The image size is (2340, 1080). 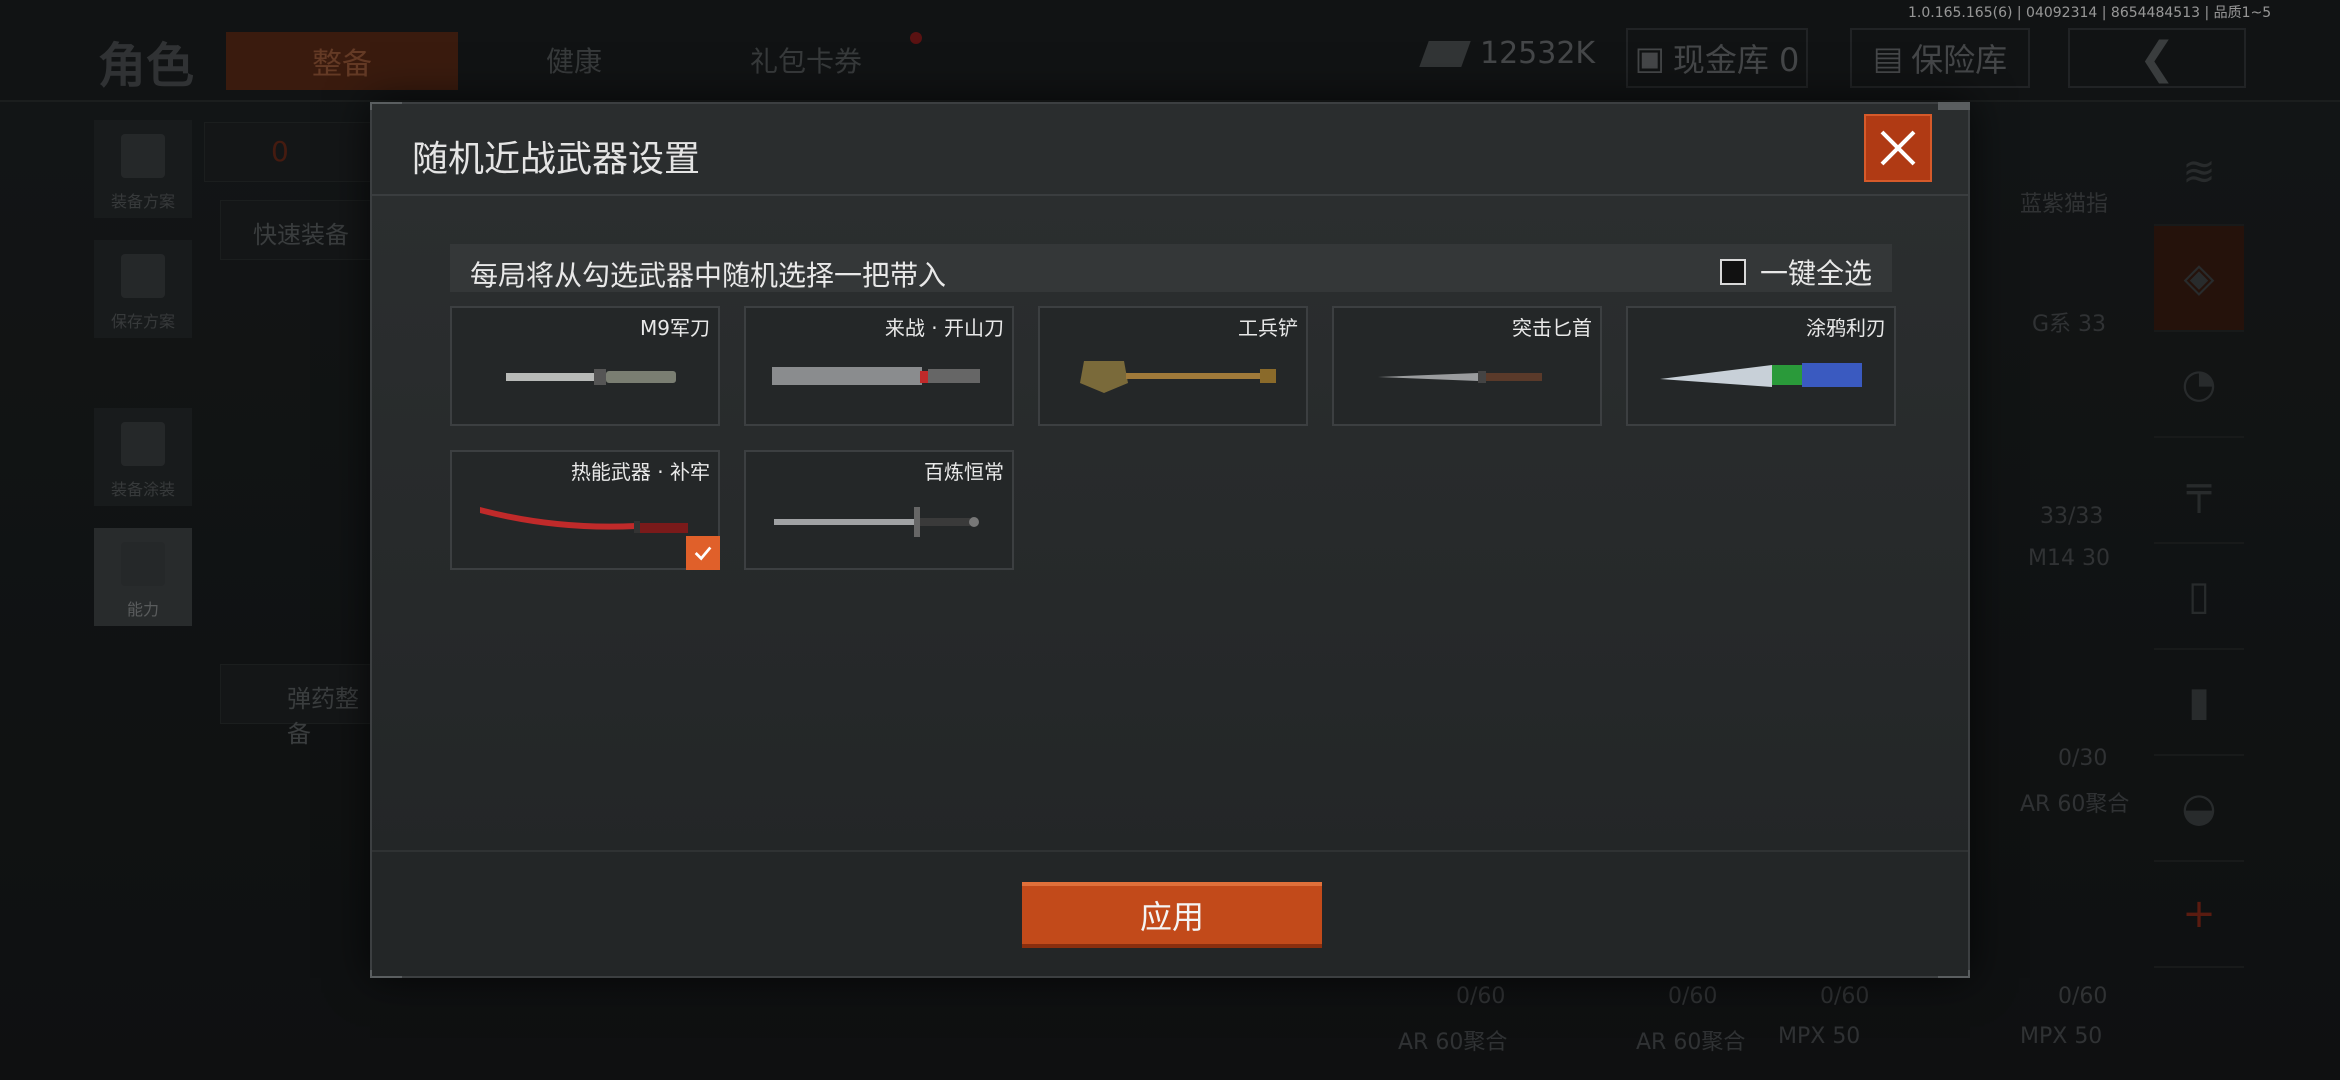 I want to click on close-icon, so click(x=1898, y=148).